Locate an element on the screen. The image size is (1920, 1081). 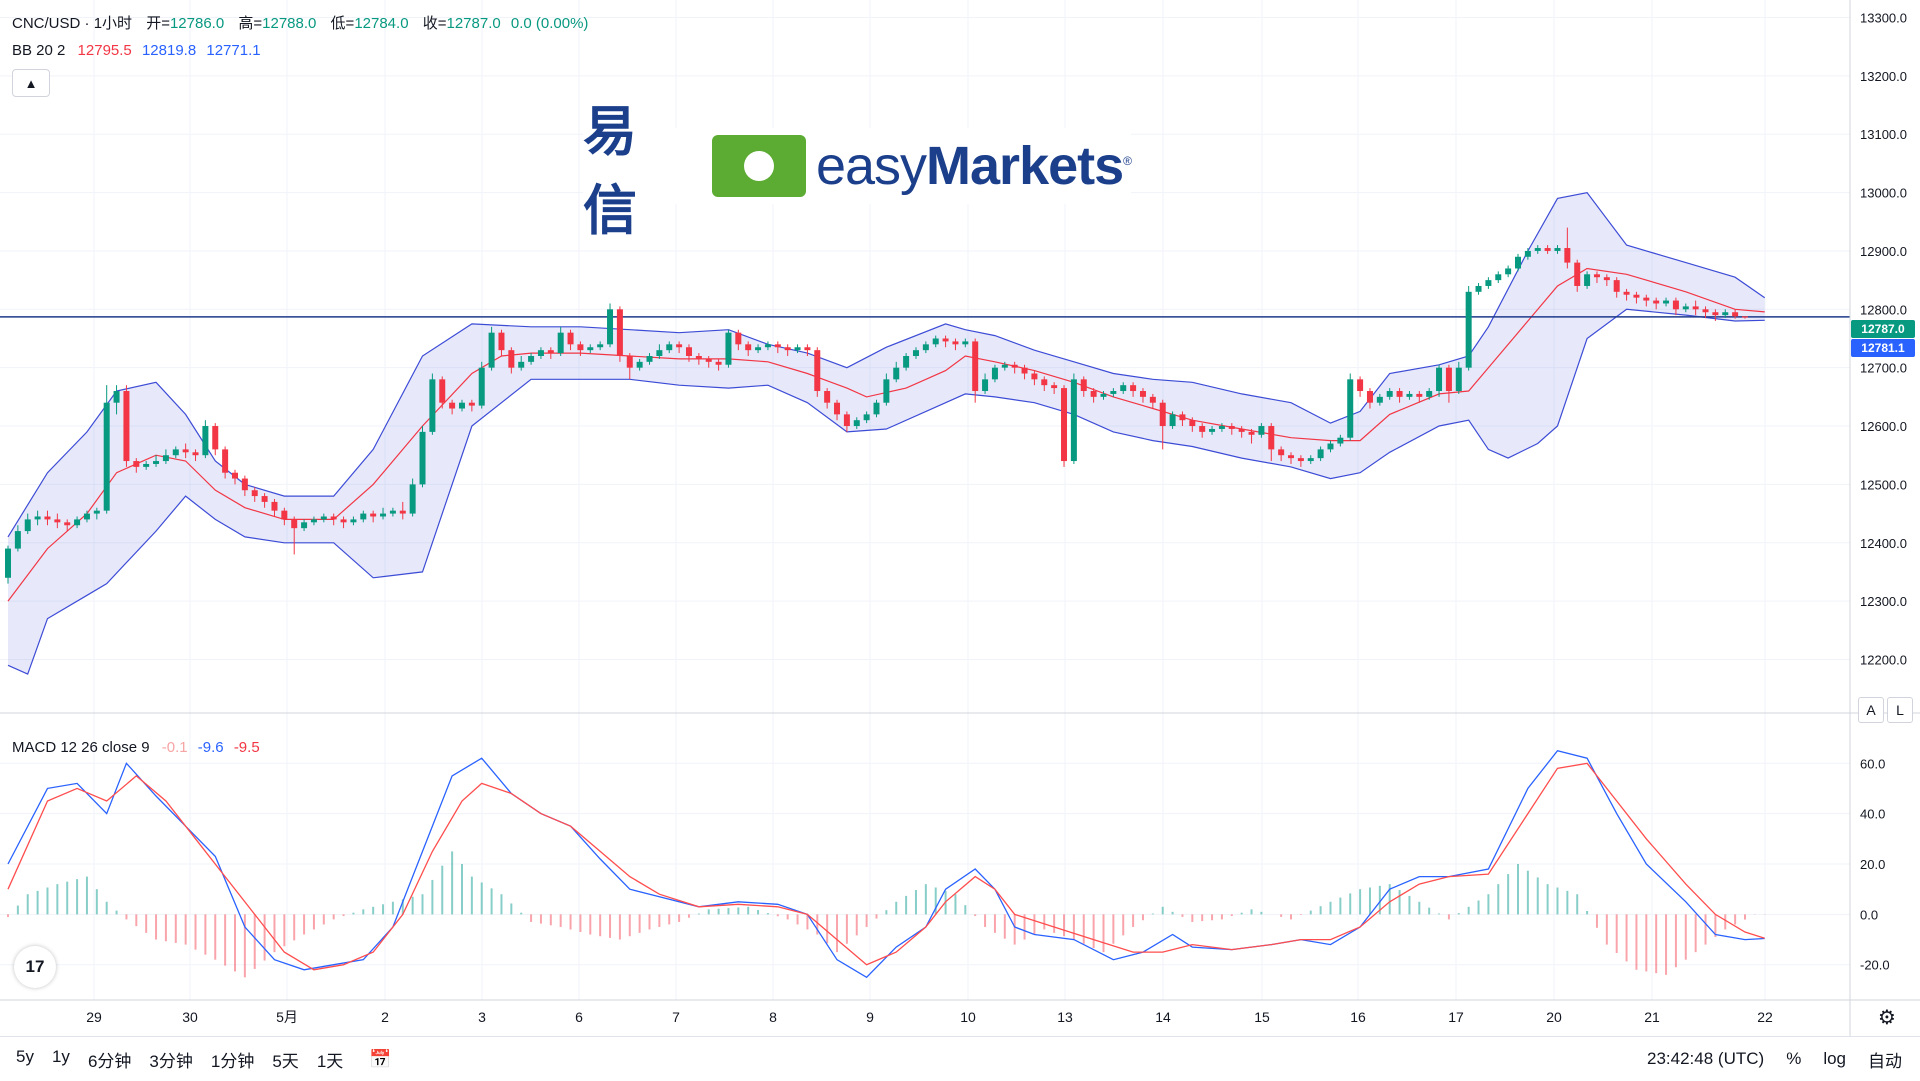
x-tick-label: 8 is located at coordinates (773, 1017).